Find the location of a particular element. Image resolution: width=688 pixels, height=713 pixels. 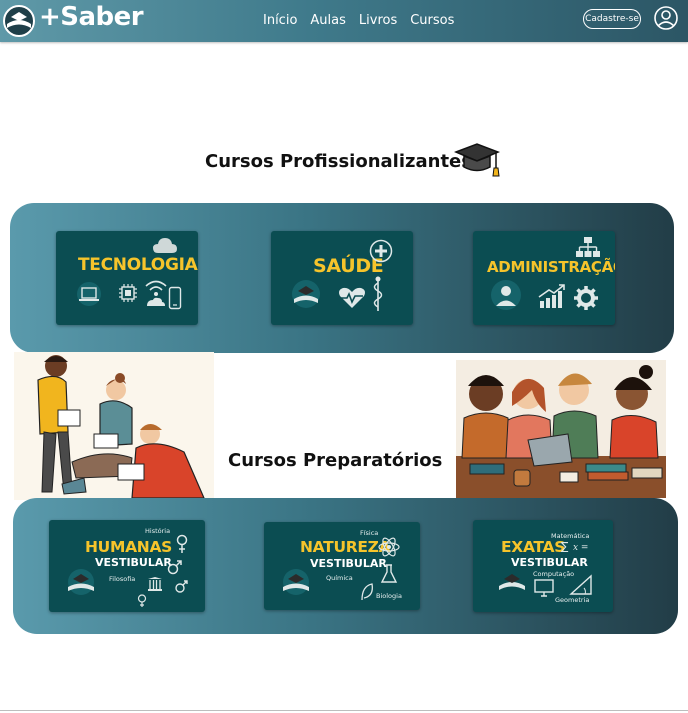

caduceus-icon is located at coordinates (378, 293).